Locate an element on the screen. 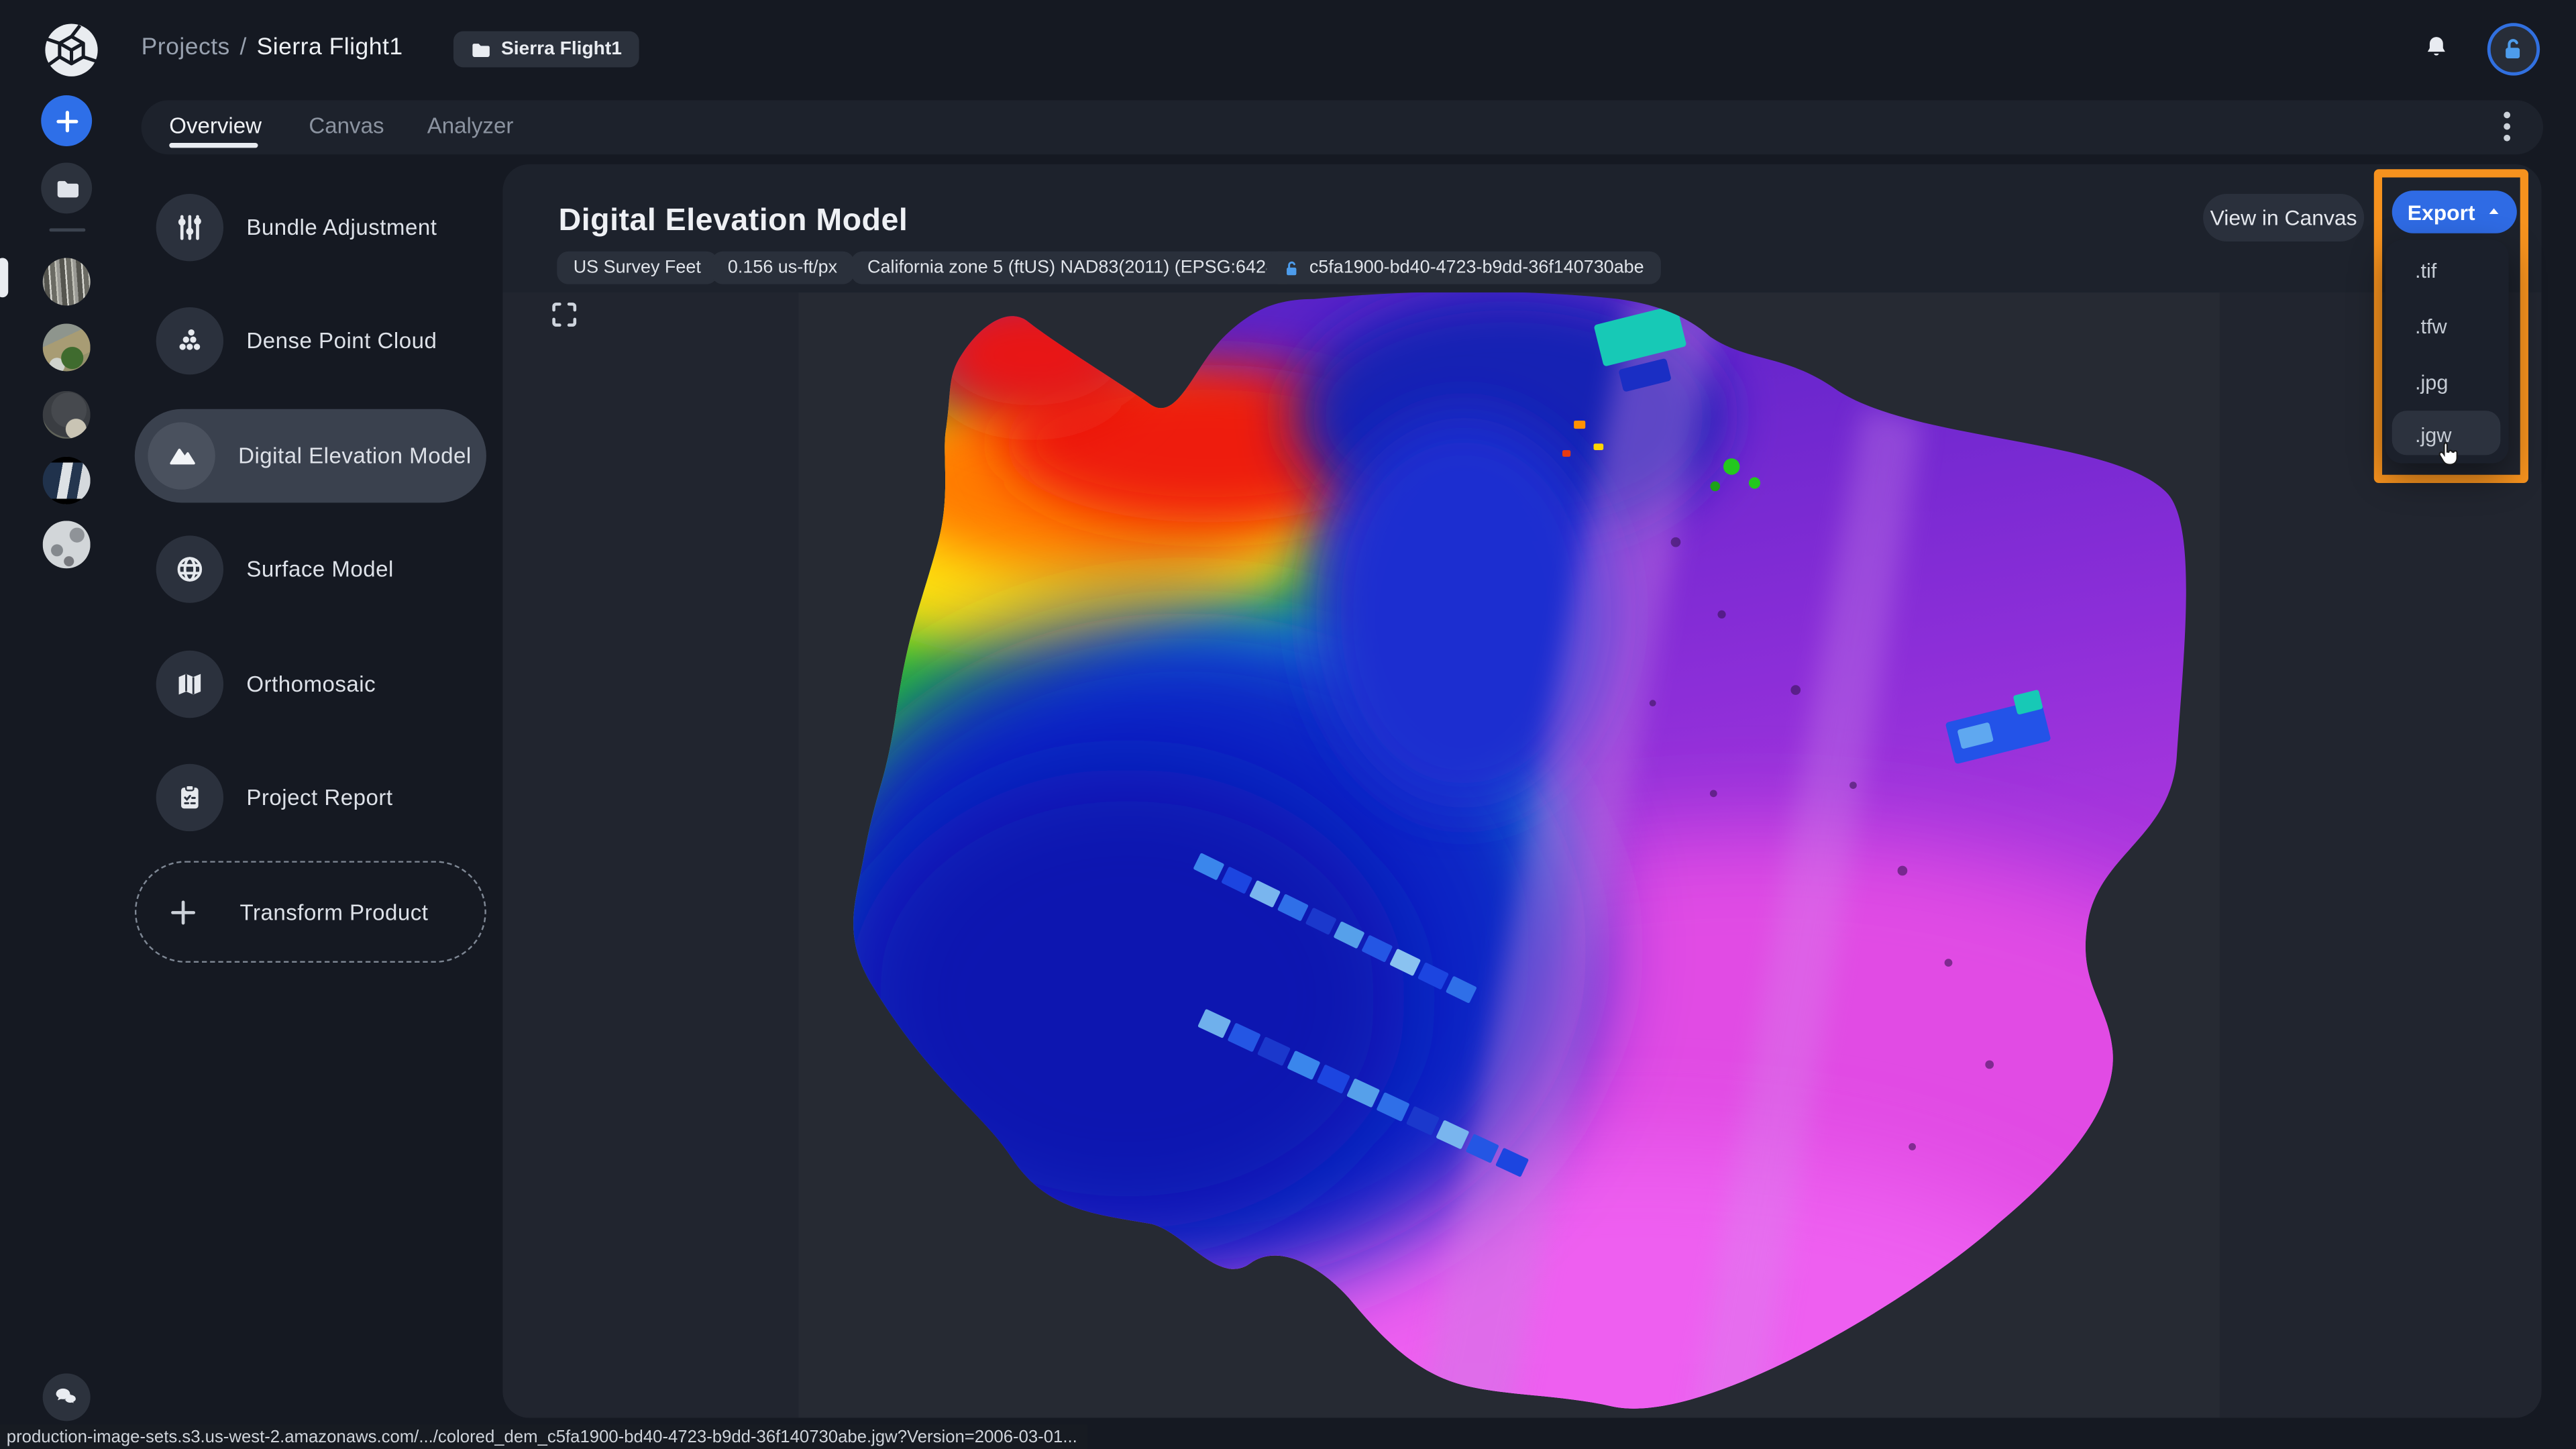 This screenshot has width=2576, height=1449. tab-overview: Overview is located at coordinates (215, 125).